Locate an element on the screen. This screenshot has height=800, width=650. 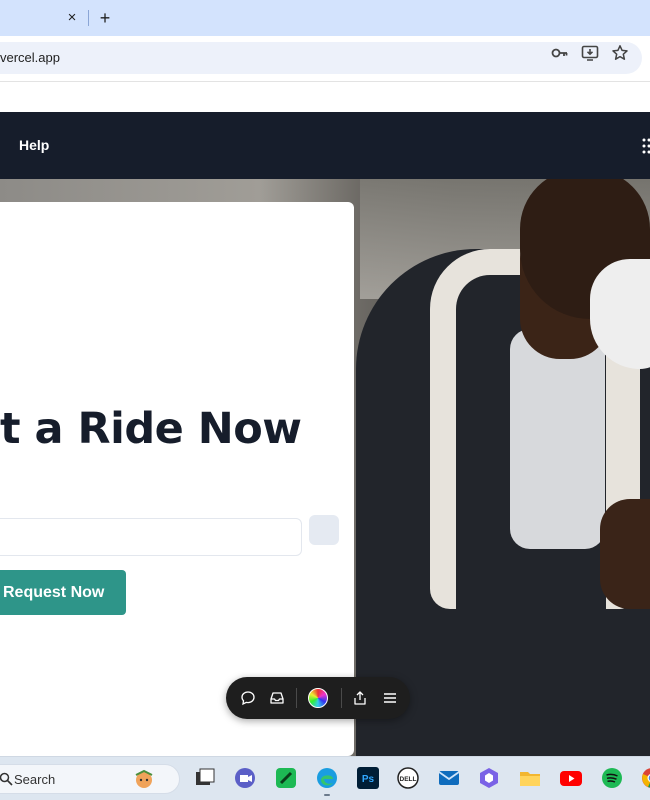
tab-strip: × + is located at coordinates (325, 18).